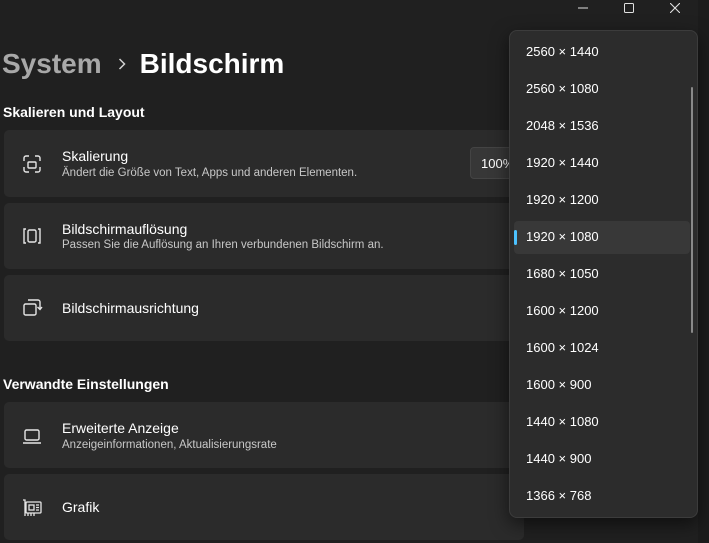 The image size is (709, 543). Describe the element at coordinates (74, 112) in the screenshot. I see `section-title-scale-layout: Skalieren und Layout` at that location.